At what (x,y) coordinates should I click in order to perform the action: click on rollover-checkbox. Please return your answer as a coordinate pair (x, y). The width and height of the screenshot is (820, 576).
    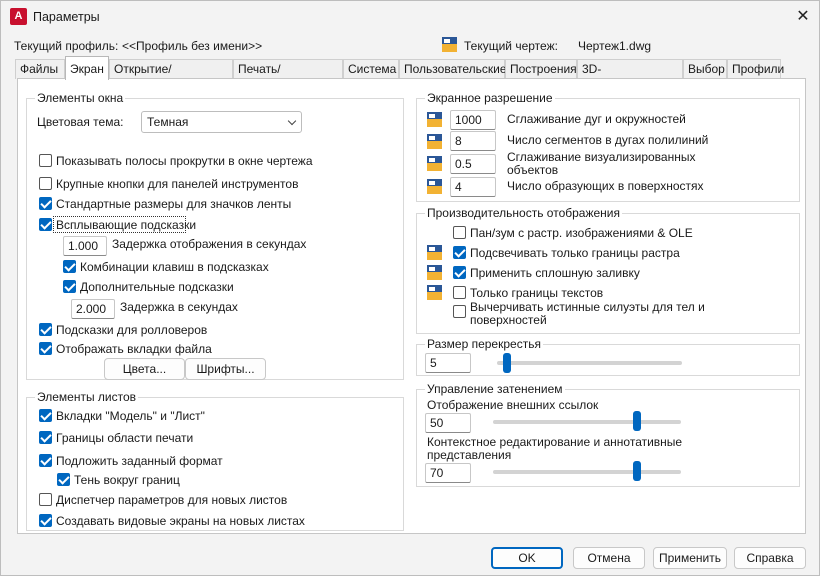
    Looking at the image, I should click on (45, 329).